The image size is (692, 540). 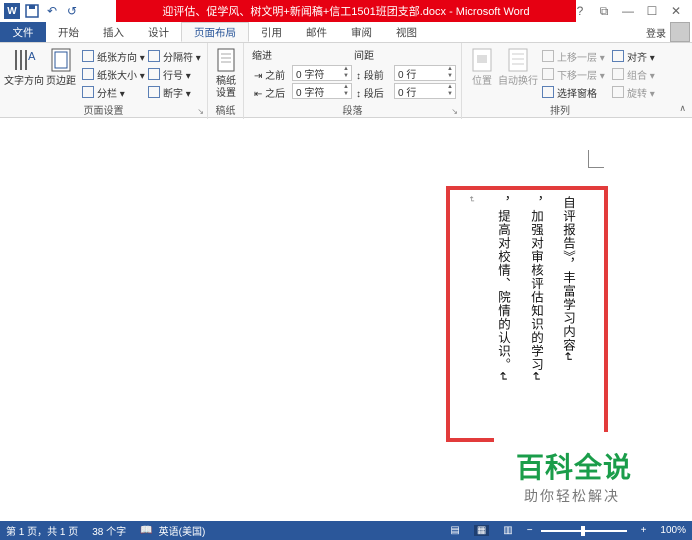 I want to click on group-label-arrange: 排列, so click(x=560, y=111).